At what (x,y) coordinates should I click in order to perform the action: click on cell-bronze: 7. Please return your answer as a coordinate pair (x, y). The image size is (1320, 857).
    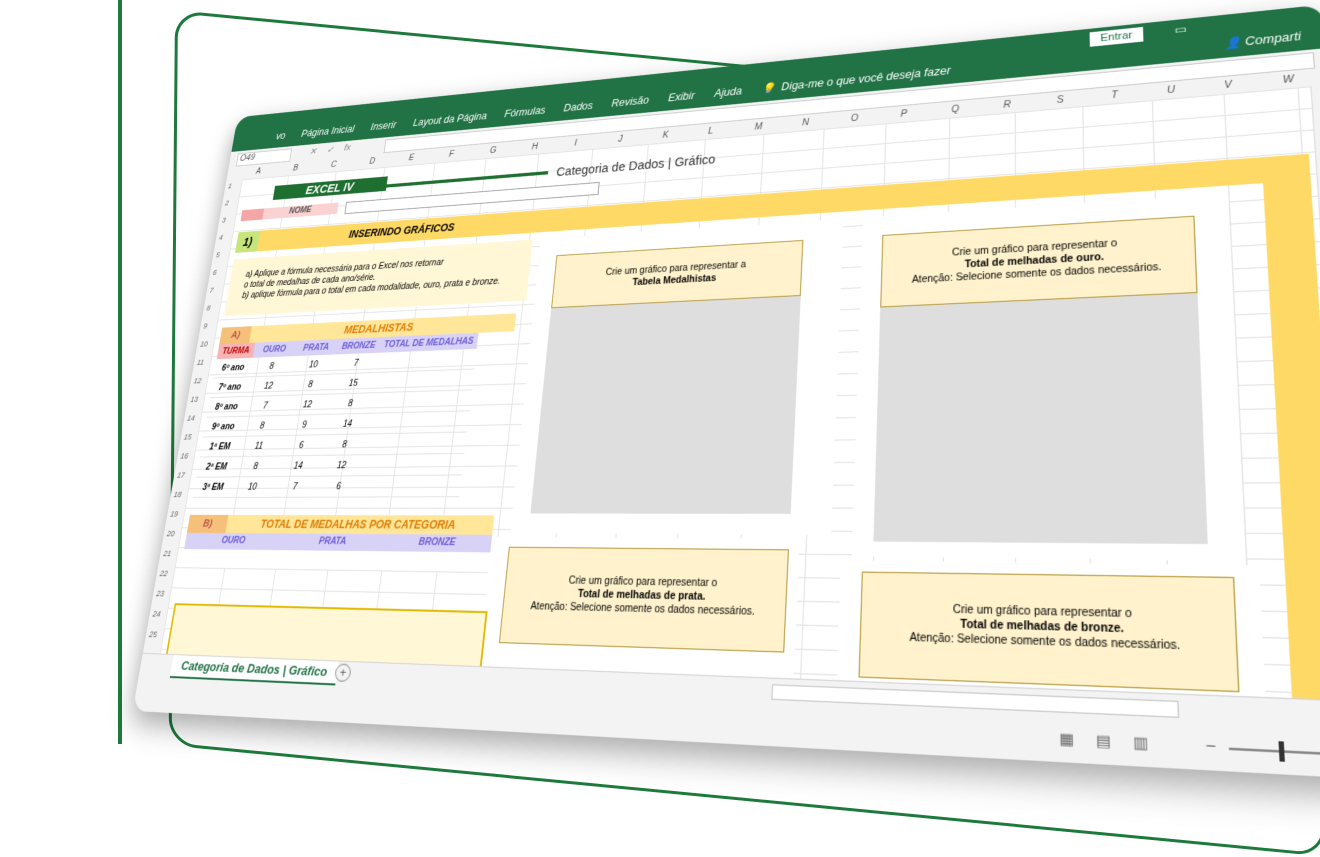
    Looking at the image, I should click on (356, 363).